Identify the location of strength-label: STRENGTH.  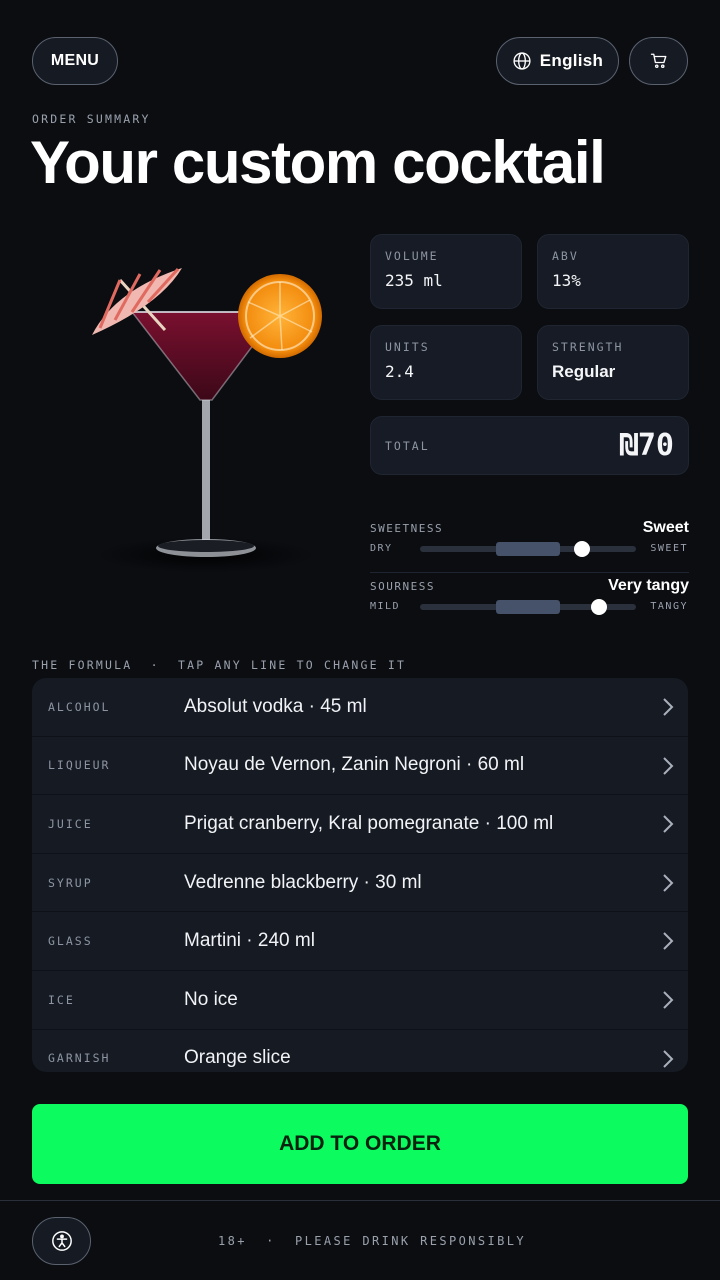
(588, 347).